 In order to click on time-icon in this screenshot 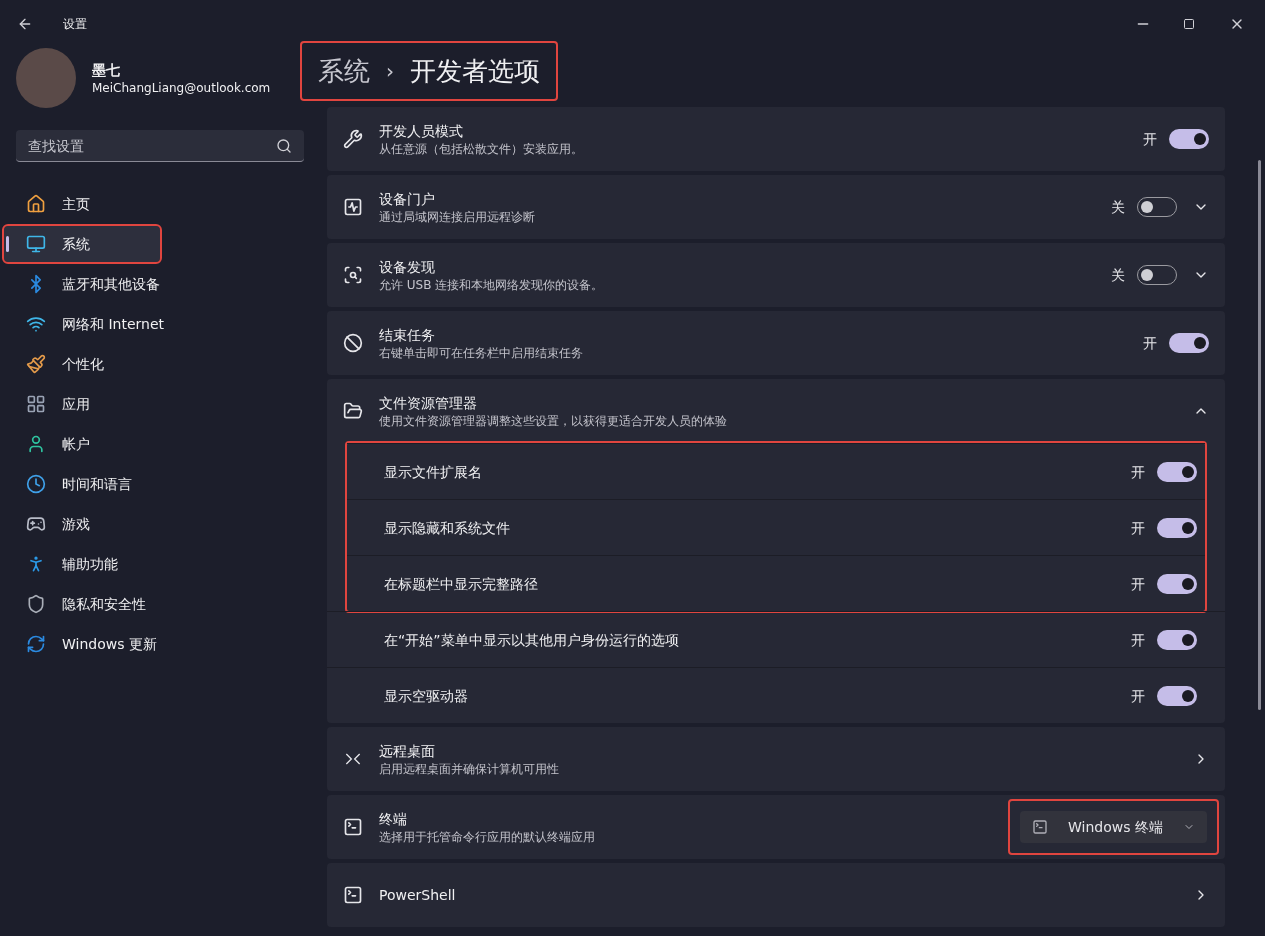, I will do `click(36, 484)`.